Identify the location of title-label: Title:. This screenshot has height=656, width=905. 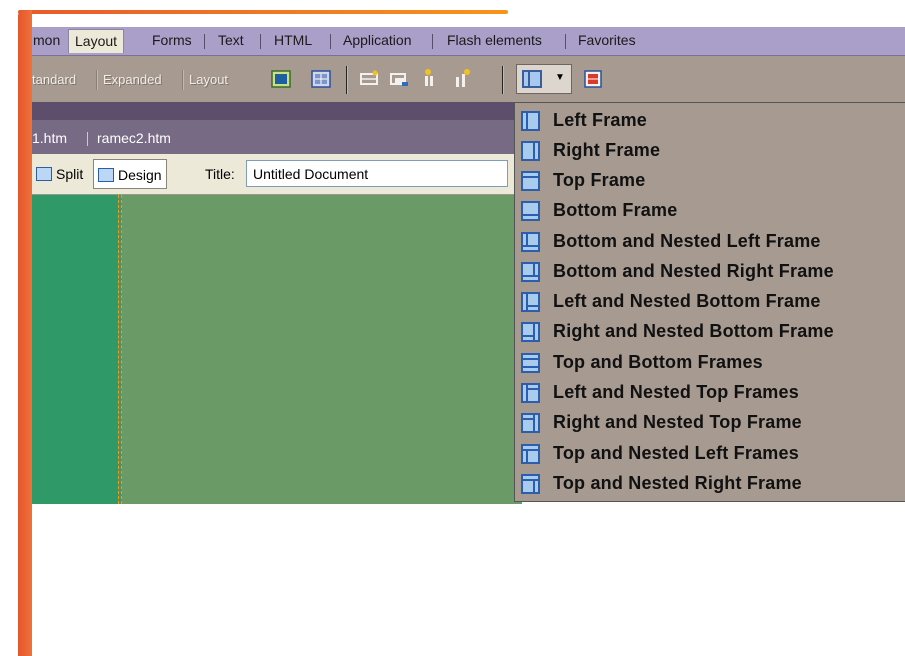
(220, 174).